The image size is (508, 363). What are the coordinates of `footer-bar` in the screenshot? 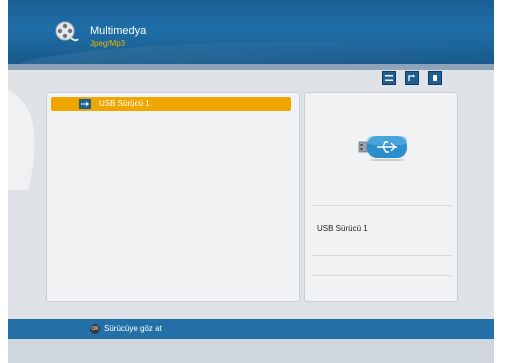 It's located at (251, 329).